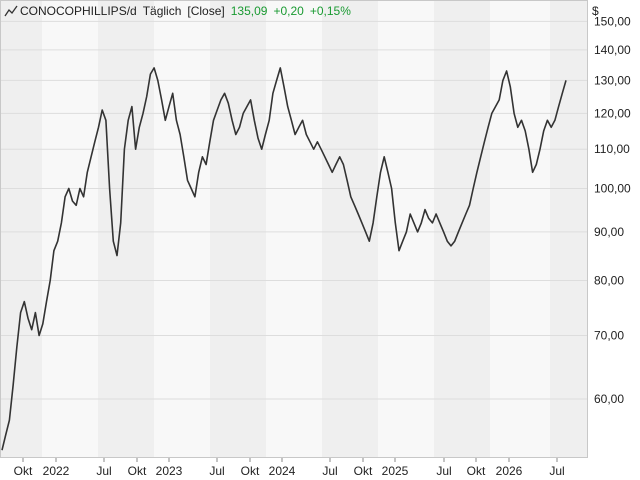 This screenshot has width=640, height=480. I want to click on price-change: +0,20, so click(288, 11).